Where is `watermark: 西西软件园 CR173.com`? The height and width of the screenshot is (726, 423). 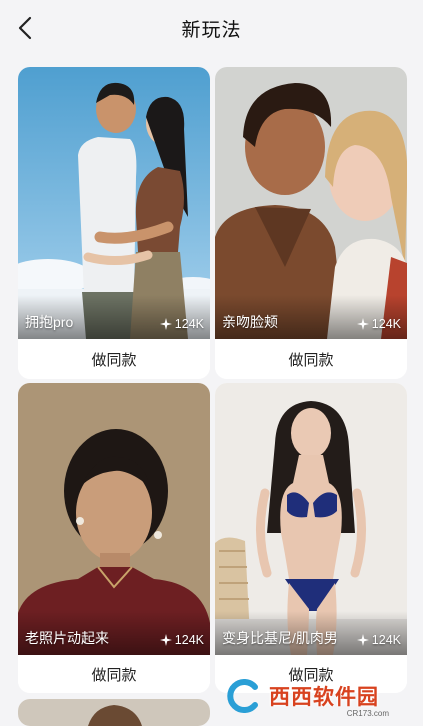 watermark: 西西软件园 CR173.com is located at coordinates (314, 697).